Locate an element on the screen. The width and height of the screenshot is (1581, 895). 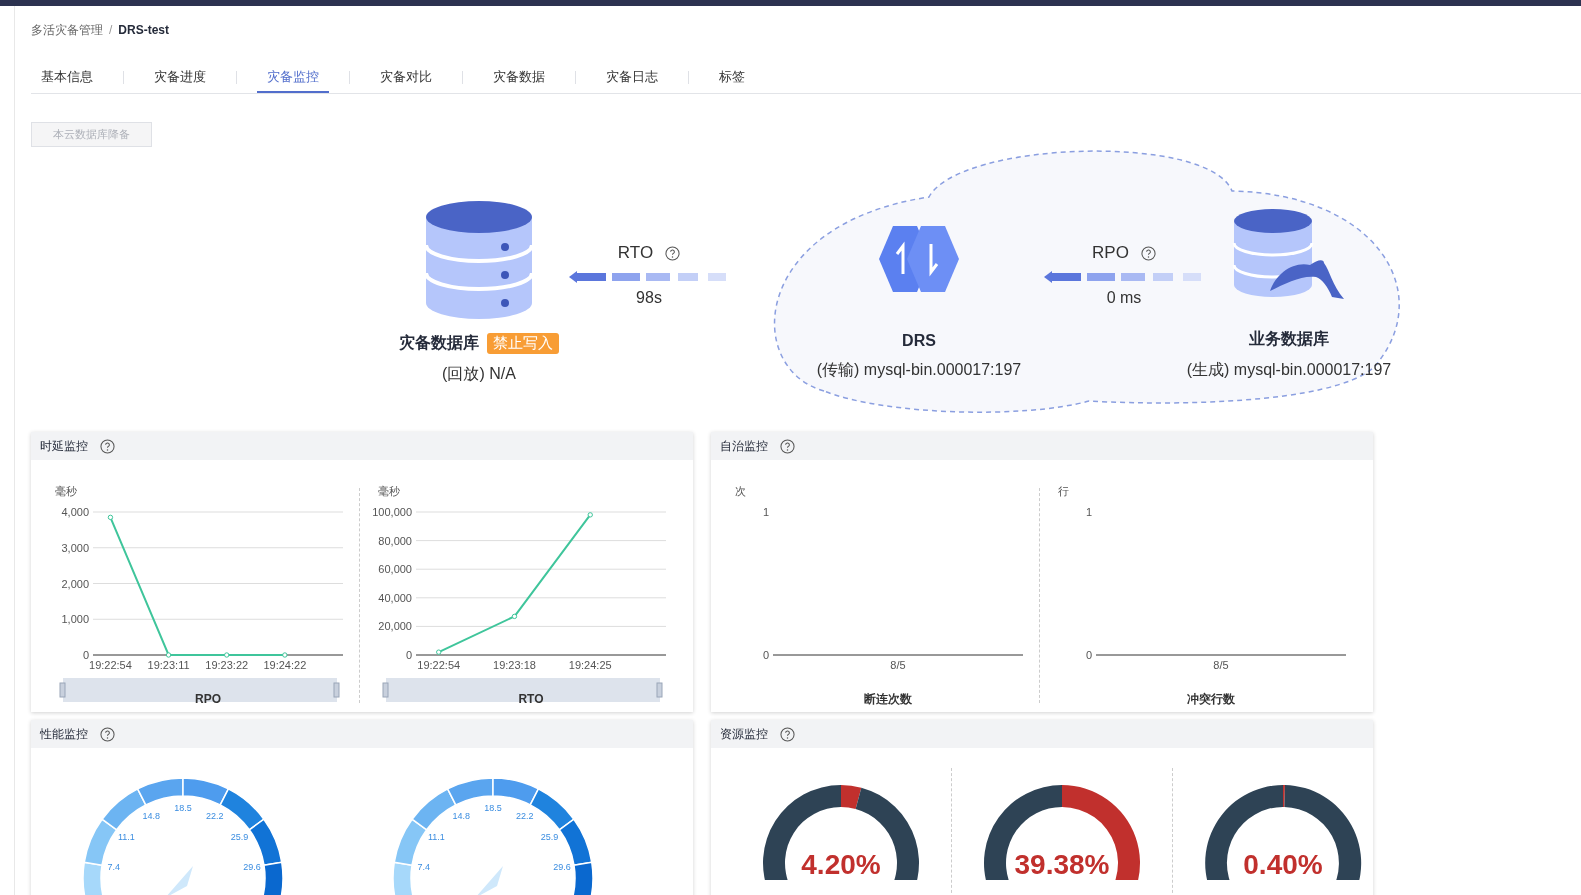
usage-value: 0.40% is located at coordinates (1283, 864).